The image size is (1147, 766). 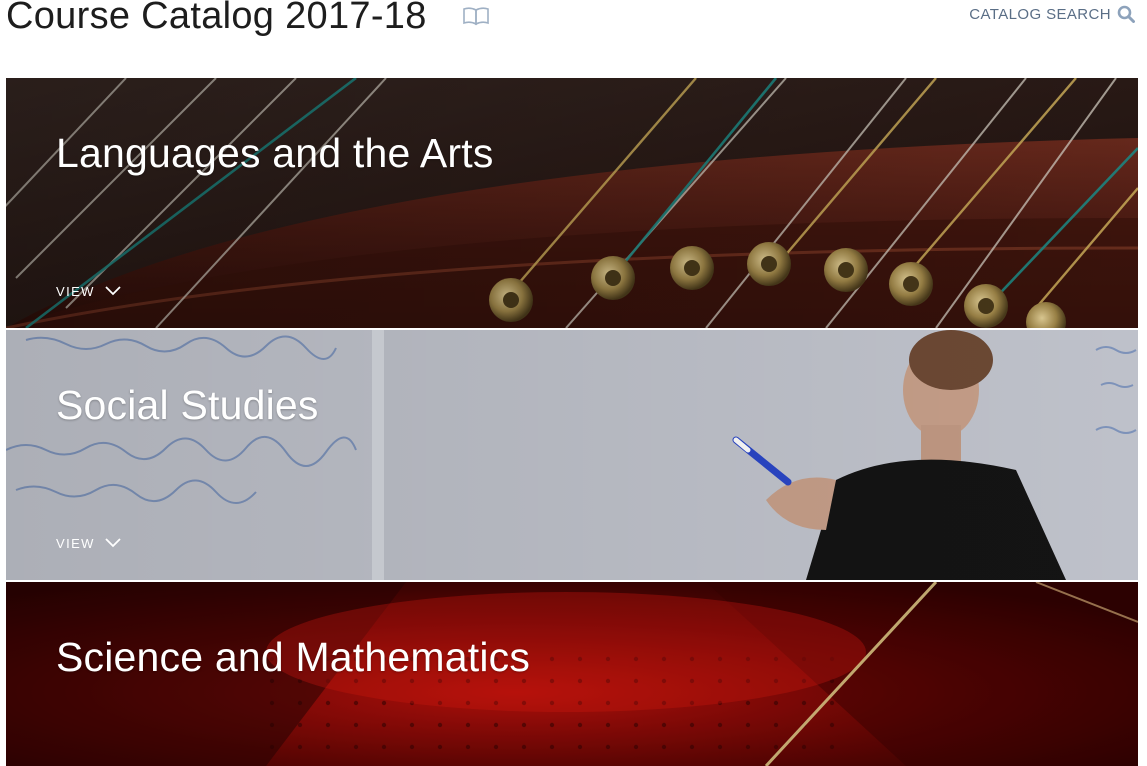 What do you see at coordinates (293, 657) in the screenshot?
I see `panel-title: Science and Mathematics` at bounding box center [293, 657].